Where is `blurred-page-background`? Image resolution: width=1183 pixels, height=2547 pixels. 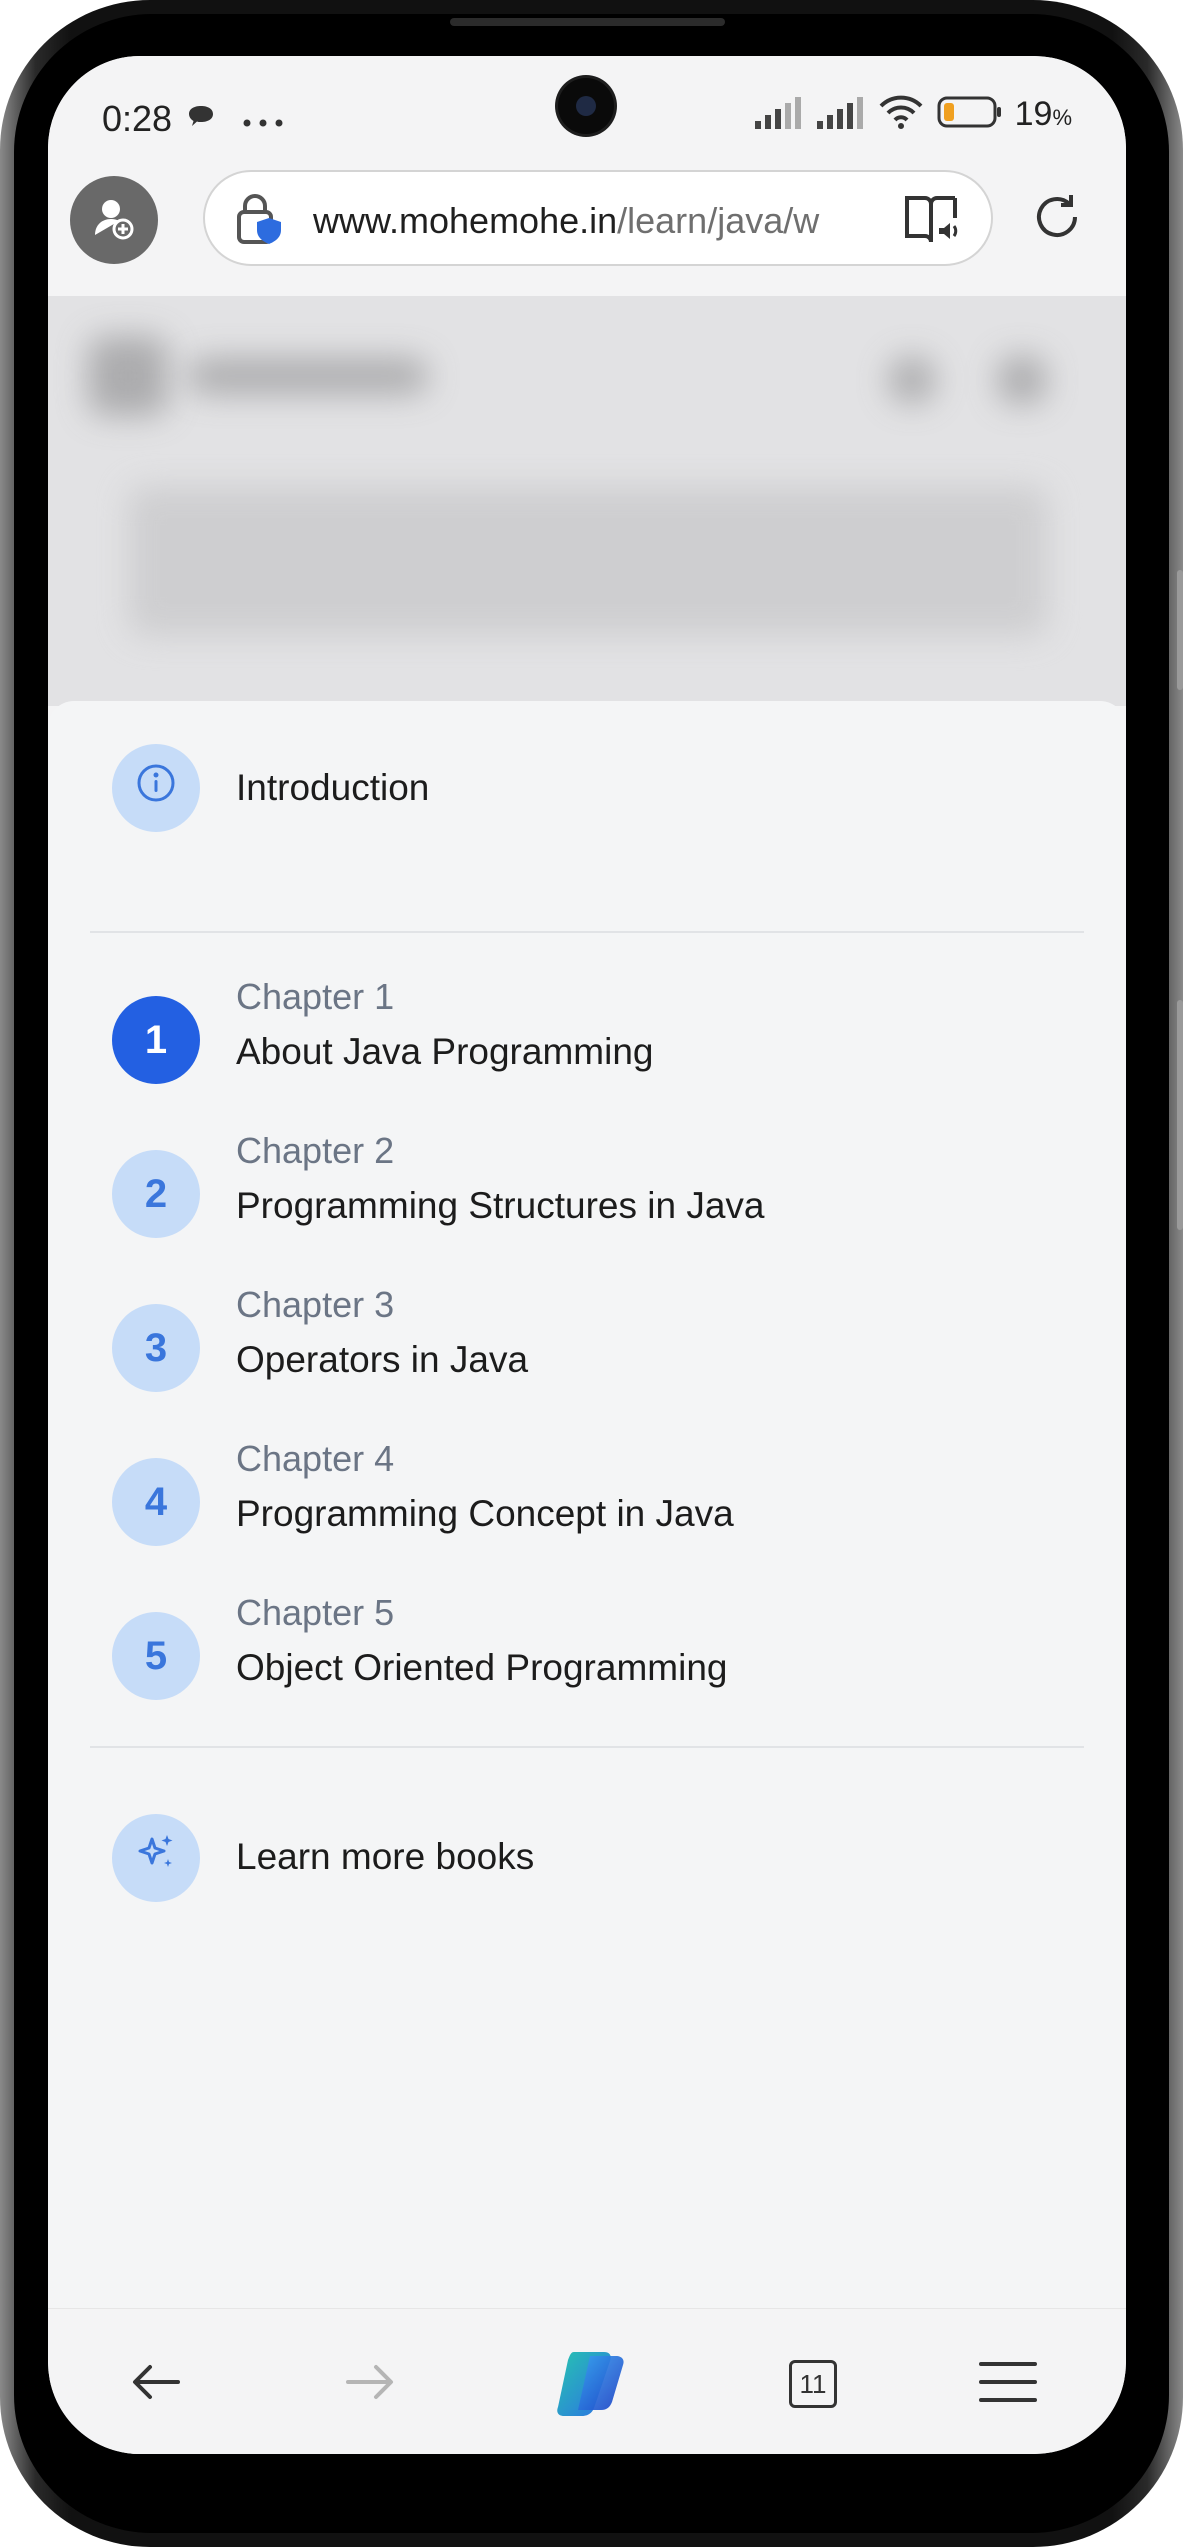 blurred-page-background is located at coordinates (587, 501).